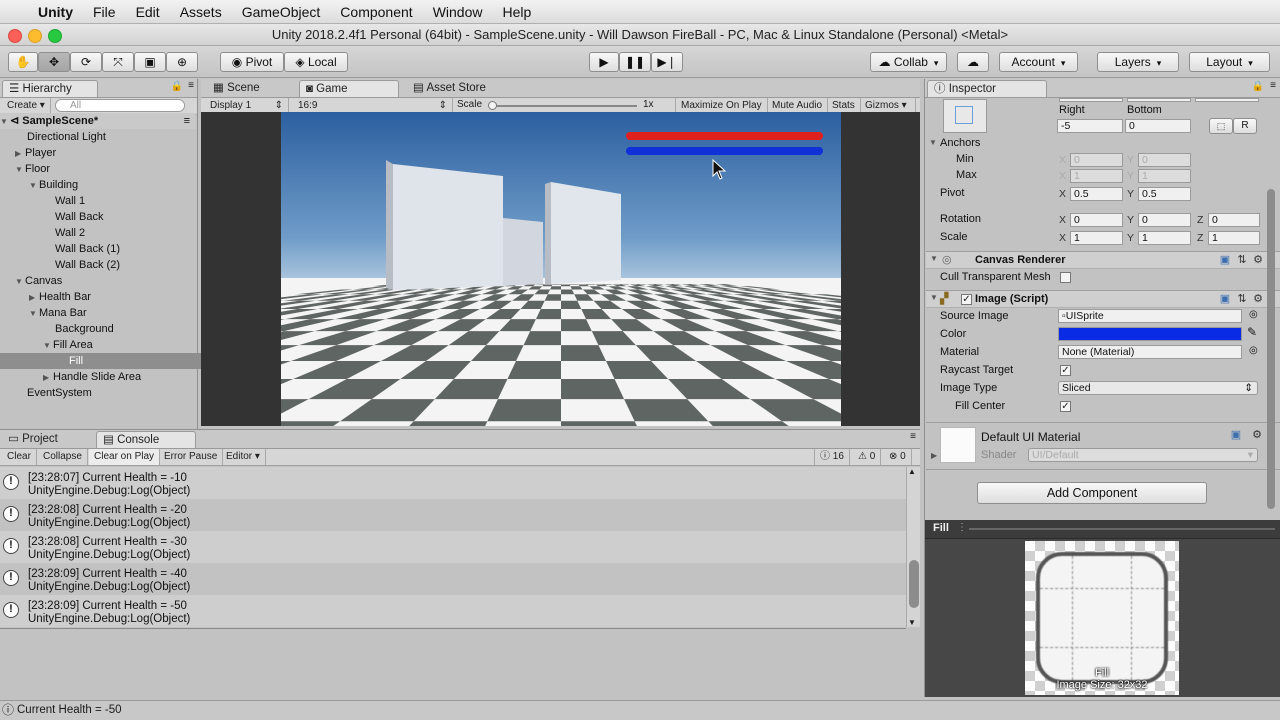  What do you see at coordinates (150, 62) in the screenshot?
I see `rect-tool-button: ▣` at bounding box center [150, 62].